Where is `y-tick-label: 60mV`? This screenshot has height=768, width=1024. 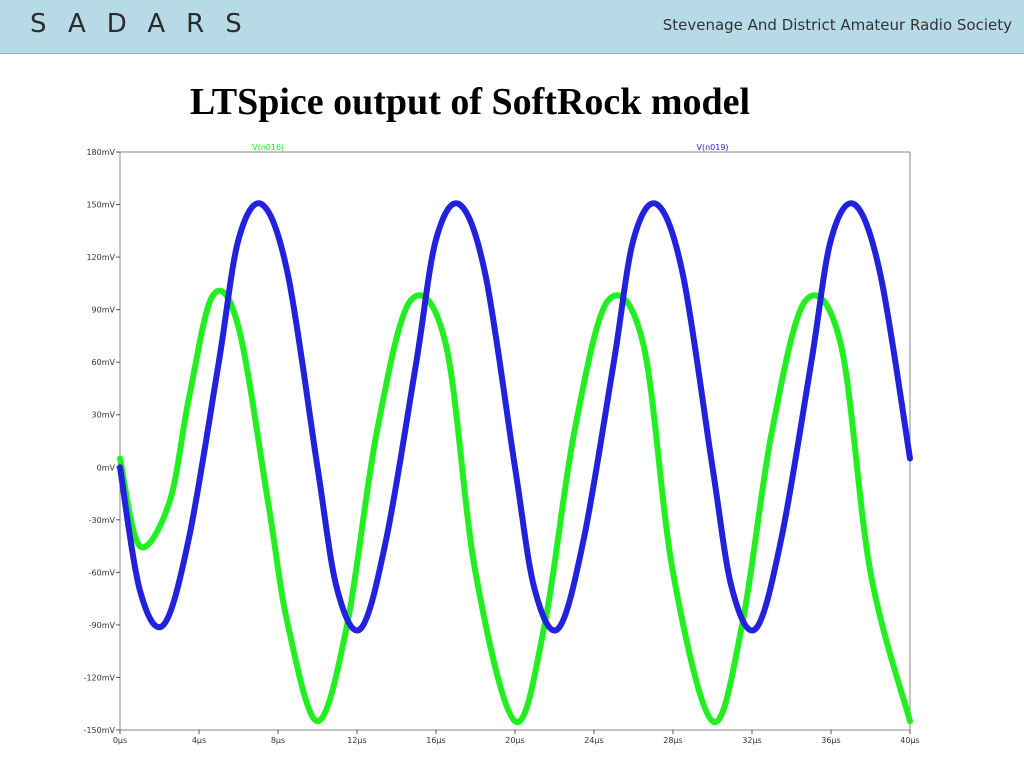
y-tick-label: 60mV is located at coordinates (104, 362).